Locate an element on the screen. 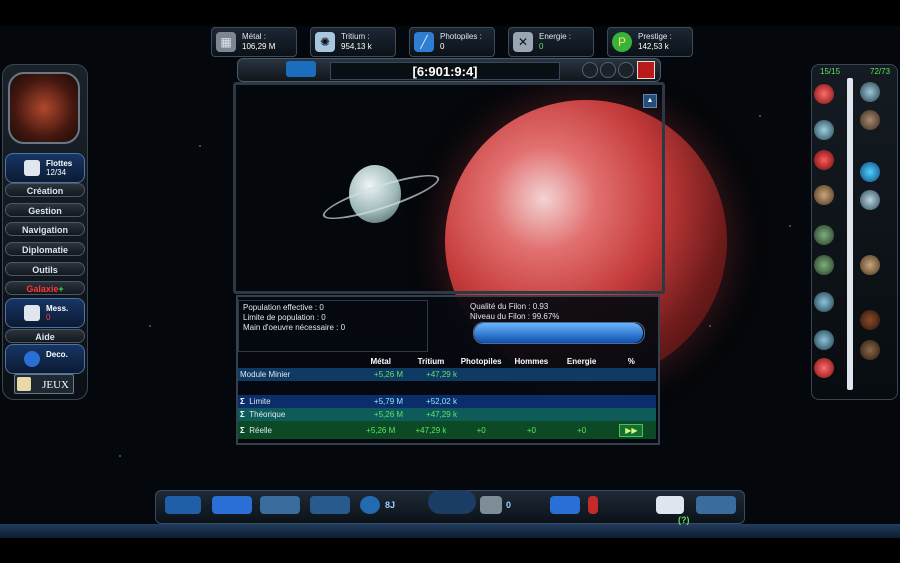  sigma-icon: Σ is located at coordinates (242, 414).